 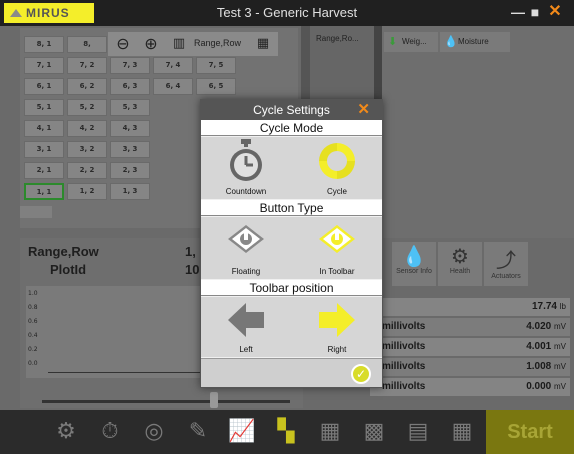 What do you see at coordinates (242, 432) in the screenshot?
I see `chart-icon: 📈` at bounding box center [242, 432].